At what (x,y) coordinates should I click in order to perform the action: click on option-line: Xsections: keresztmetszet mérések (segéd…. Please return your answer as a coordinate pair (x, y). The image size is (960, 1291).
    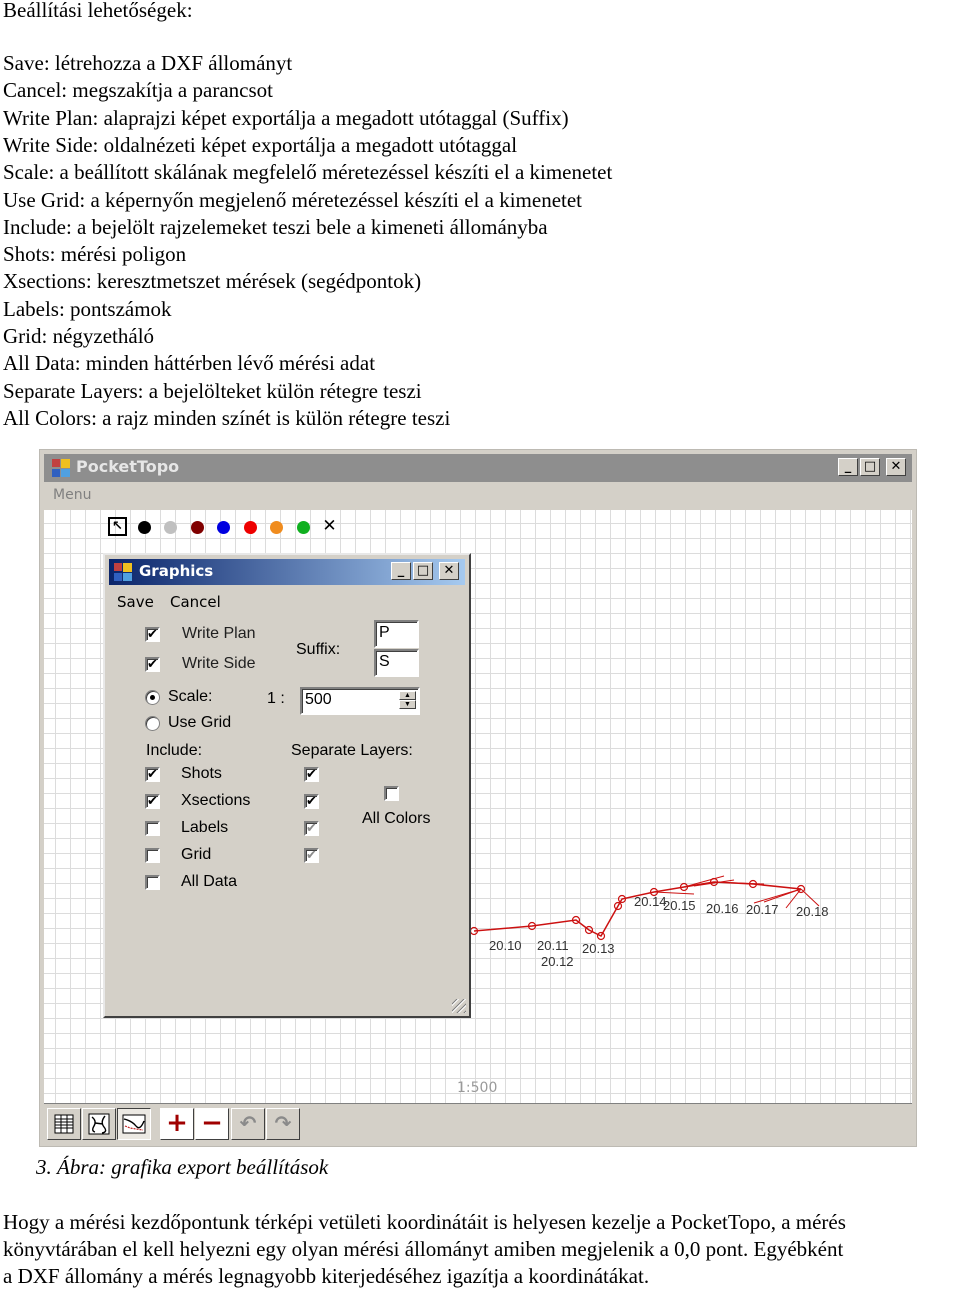
    Looking at the image, I should click on (212, 281).